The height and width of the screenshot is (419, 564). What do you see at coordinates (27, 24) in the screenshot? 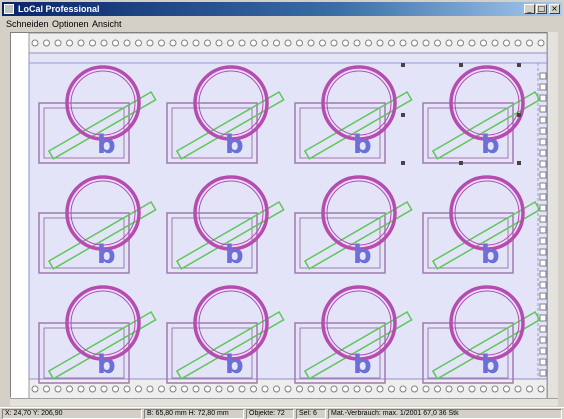
I see `menu-schneiden: Schneiden` at bounding box center [27, 24].